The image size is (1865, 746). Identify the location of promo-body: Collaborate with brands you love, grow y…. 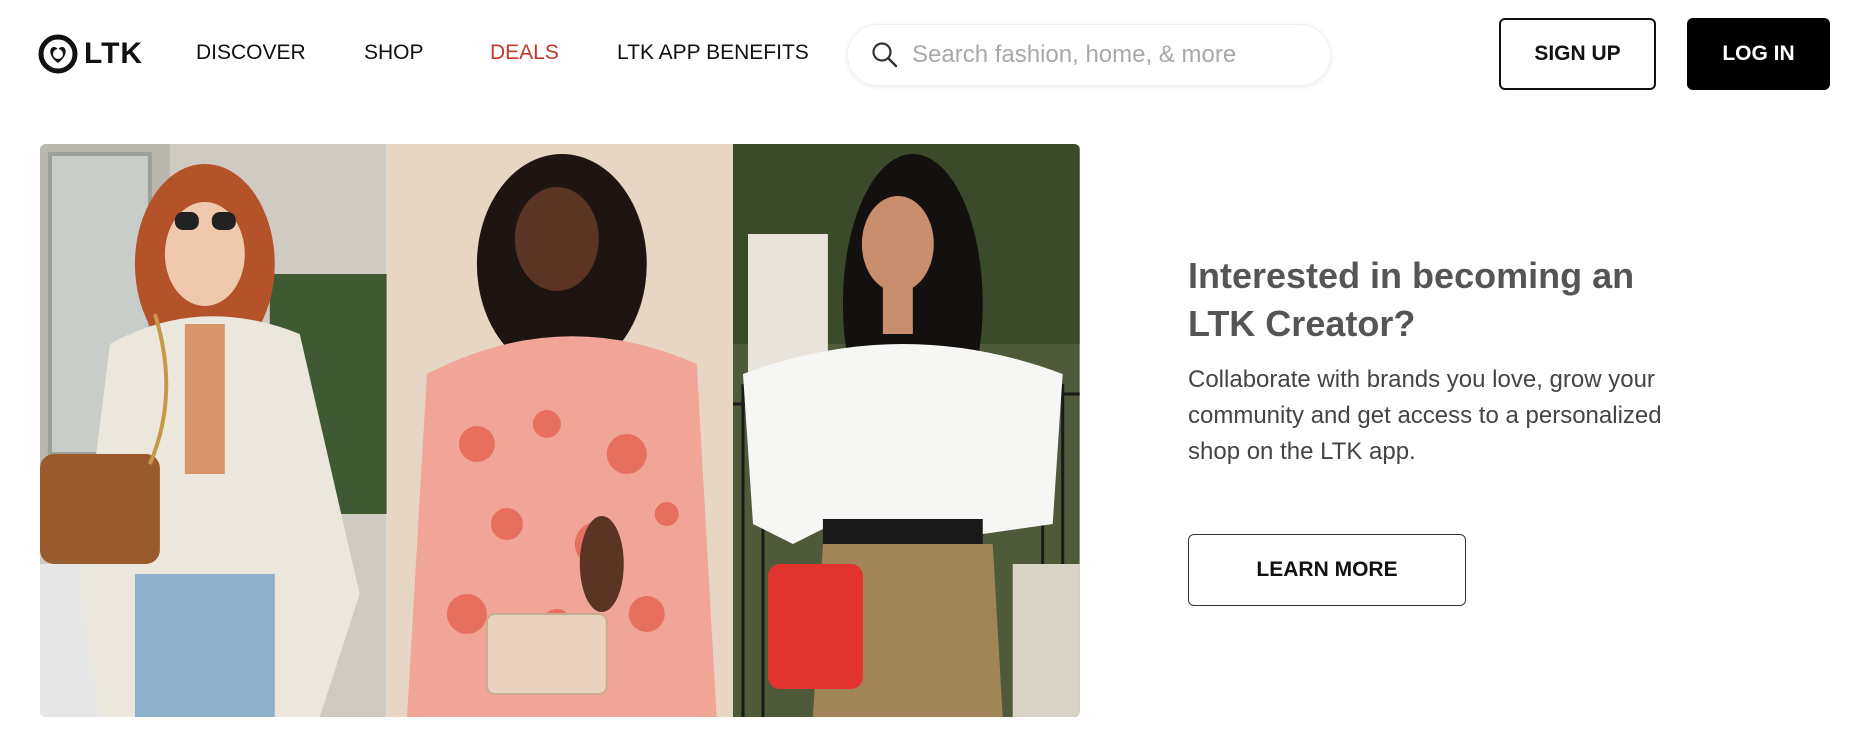
(1425, 415).